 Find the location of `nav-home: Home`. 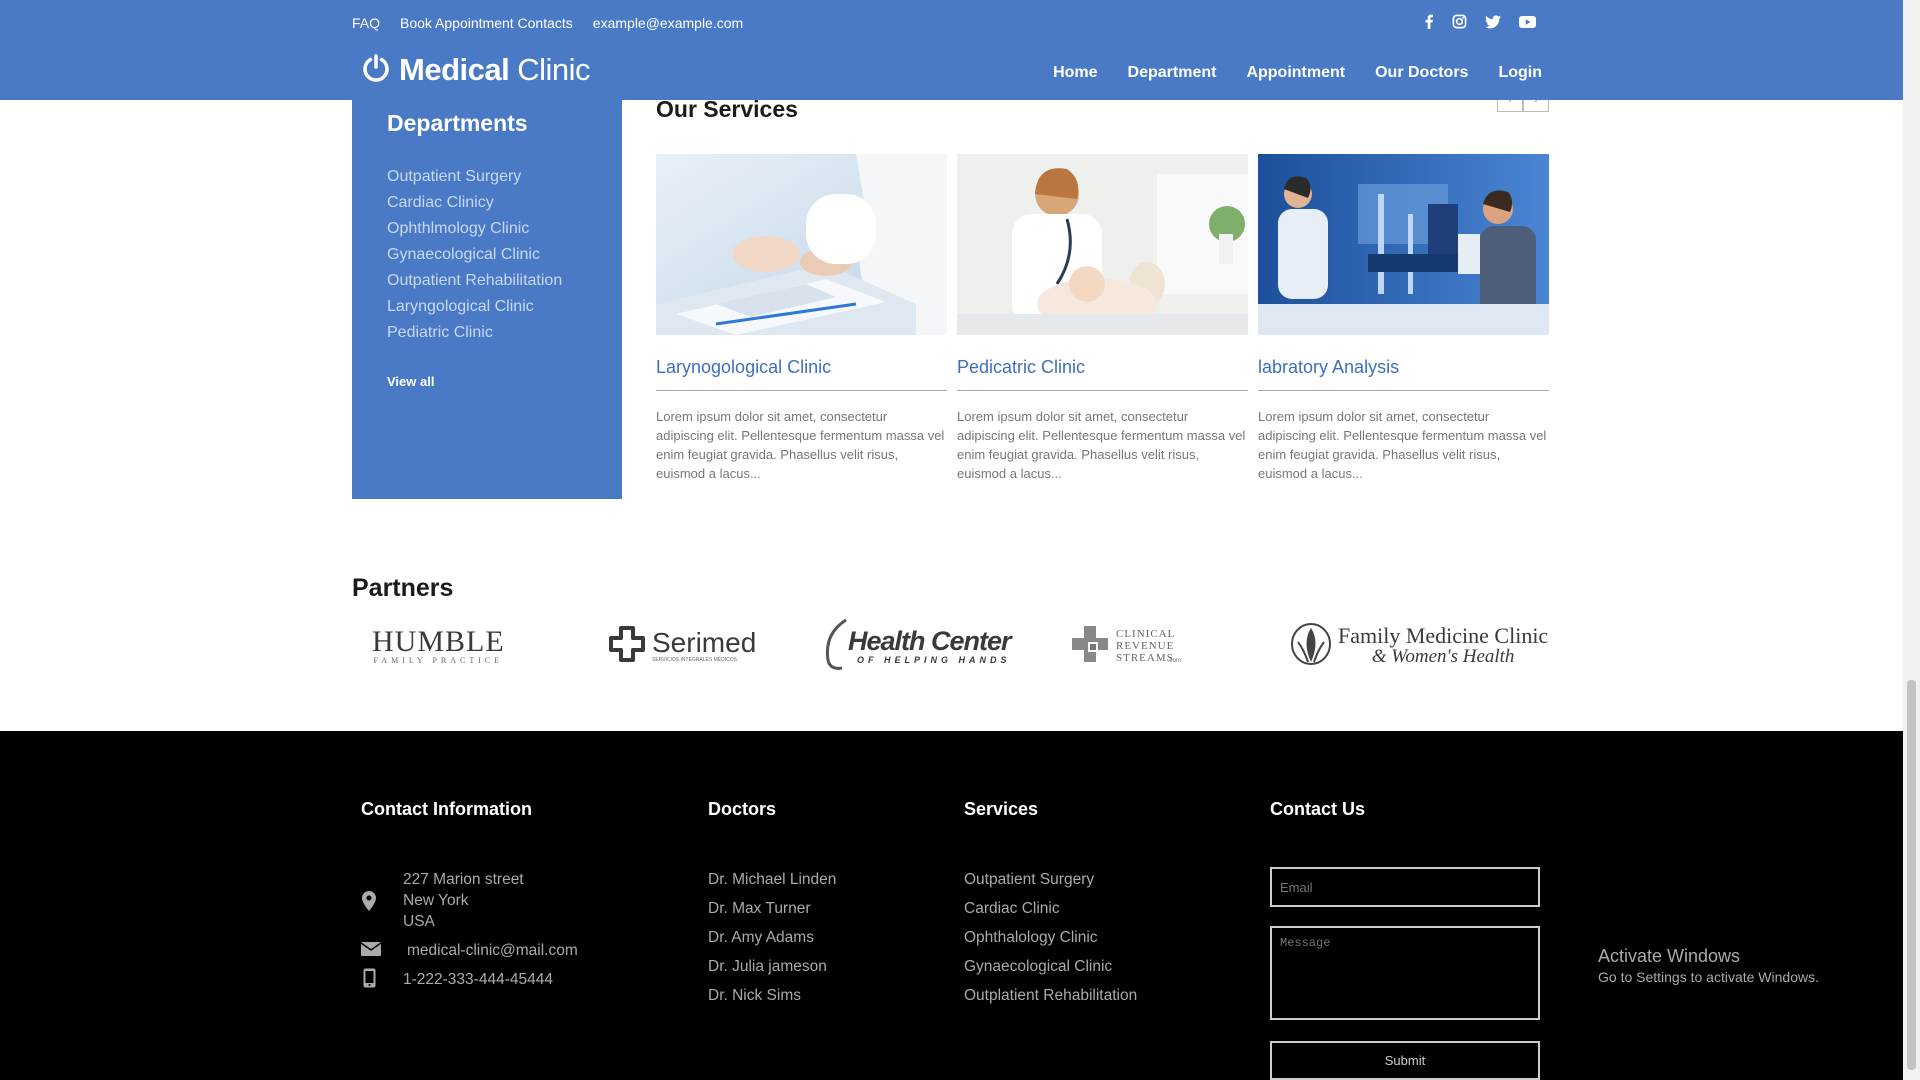

nav-home: Home is located at coordinates (1075, 73).